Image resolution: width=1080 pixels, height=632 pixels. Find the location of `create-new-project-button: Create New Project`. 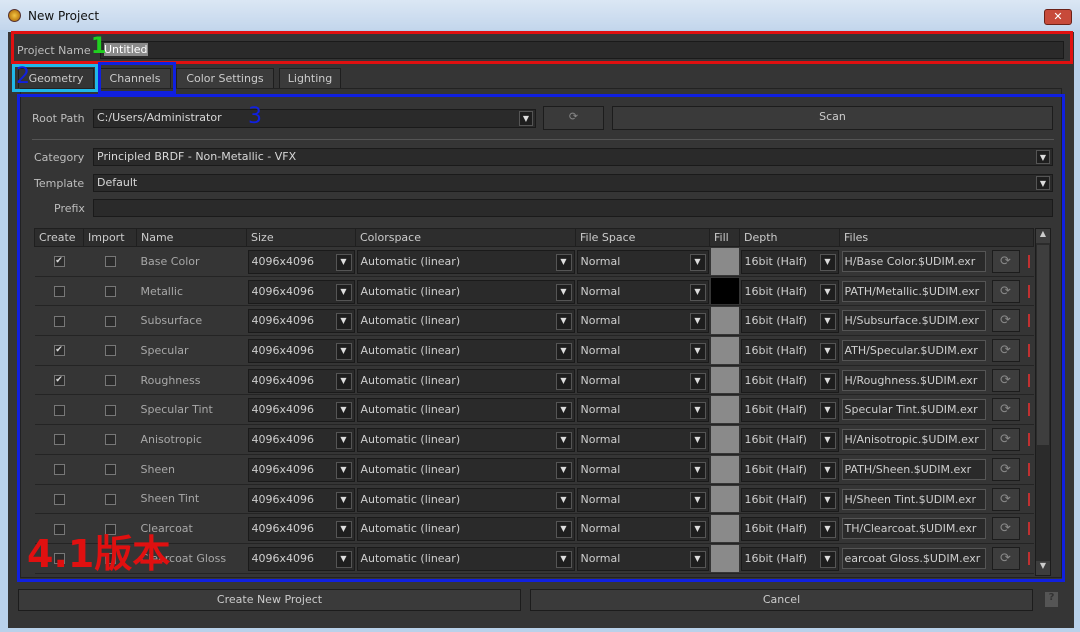

create-new-project-button: Create New Project is located at coordinates (269, 600).